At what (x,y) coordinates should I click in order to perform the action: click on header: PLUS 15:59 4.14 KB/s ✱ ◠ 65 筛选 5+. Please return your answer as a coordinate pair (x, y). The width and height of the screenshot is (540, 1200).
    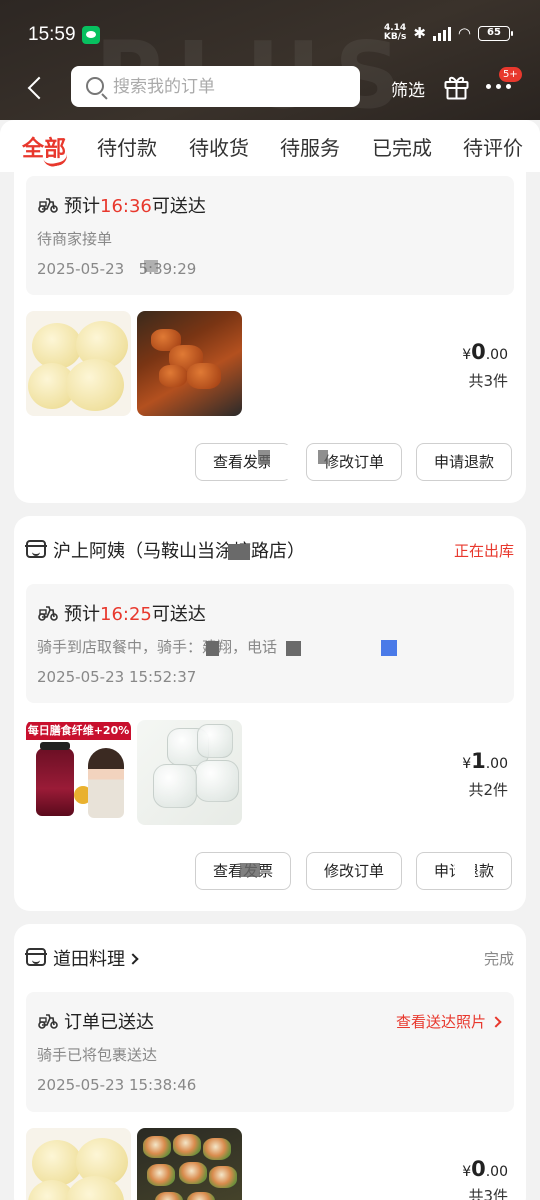
    Looking at the image, I should click on (270, 60).